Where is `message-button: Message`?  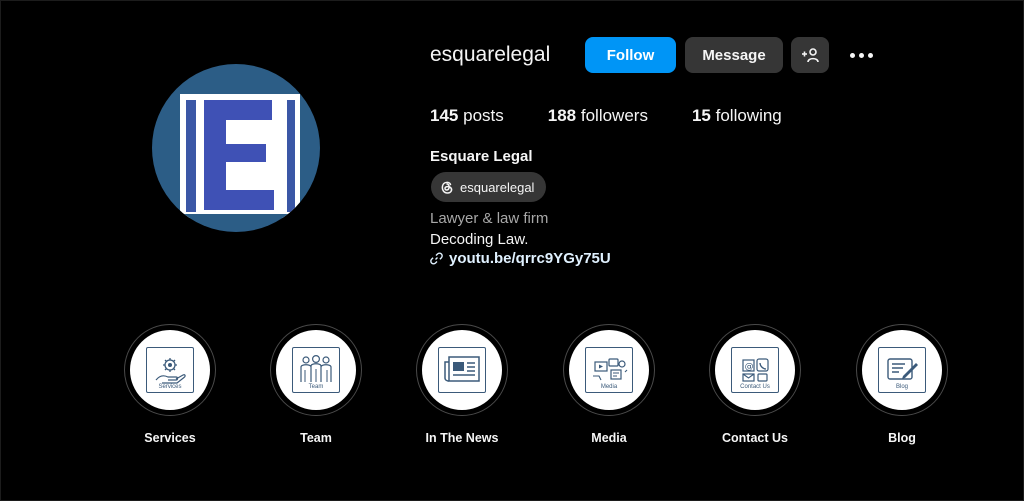
message-button: Message is located at coordinates (734, 55).